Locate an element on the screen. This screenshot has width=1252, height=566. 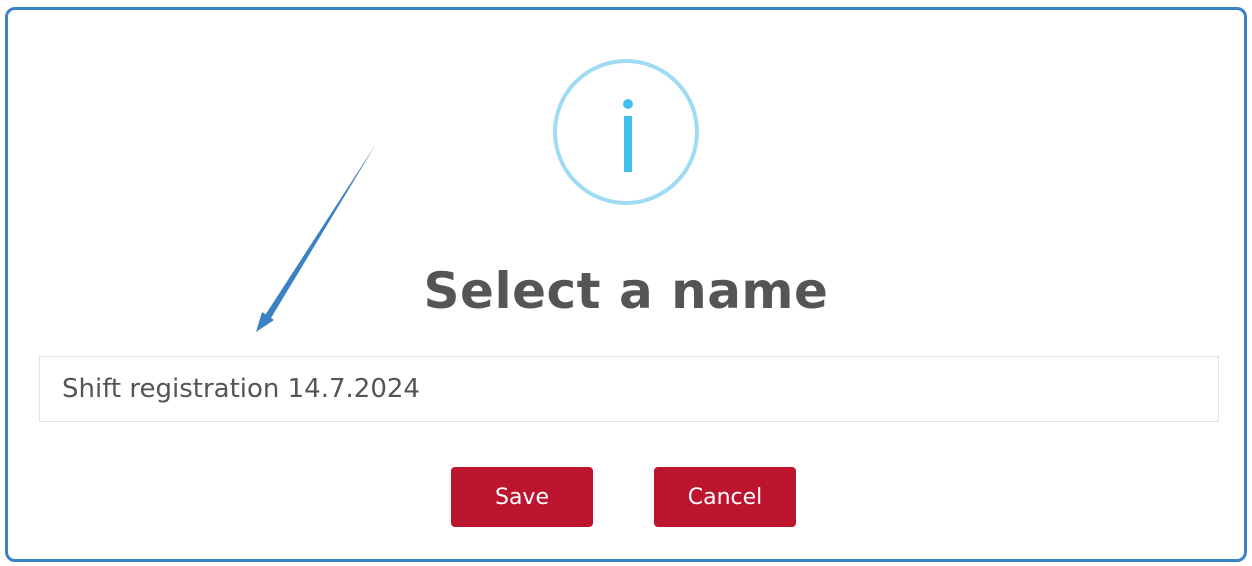
info-icon is located at coordinates (626, 132).